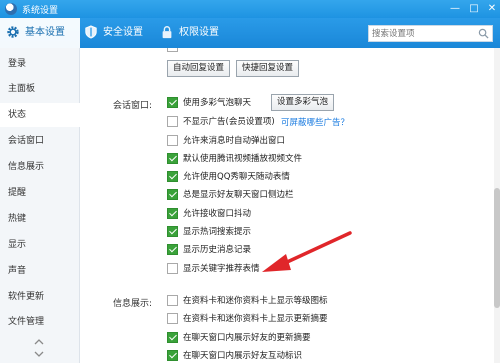  I want to click on settings-search-box, so click(430, 33).